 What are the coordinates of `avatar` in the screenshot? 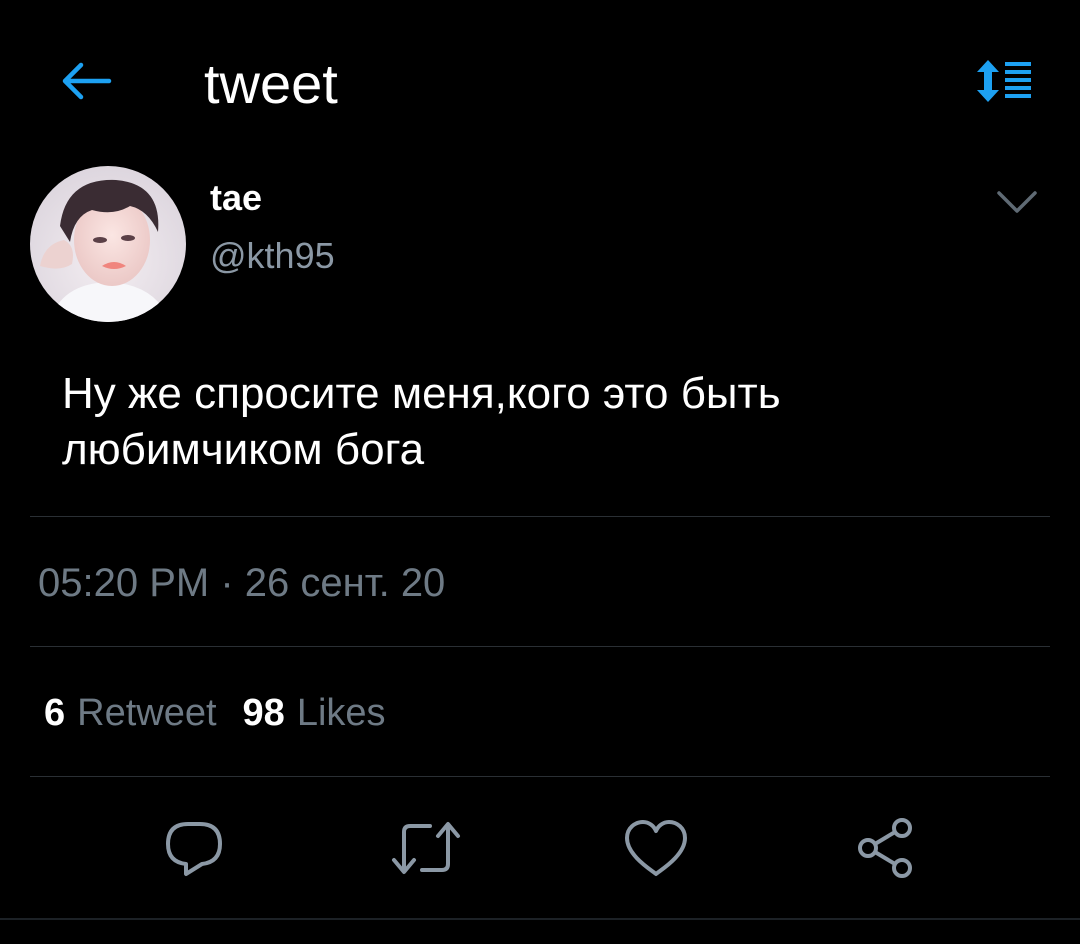 It's located at (108, 244).